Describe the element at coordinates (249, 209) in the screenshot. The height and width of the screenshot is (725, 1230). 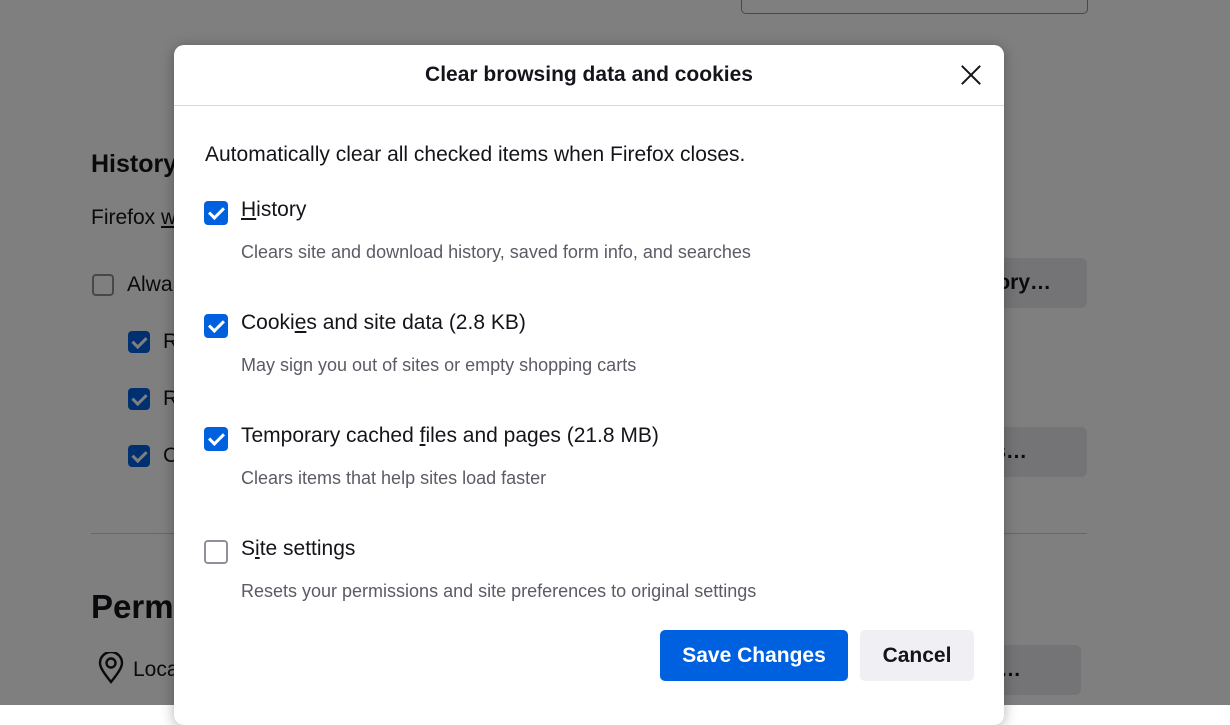
I see `label-accesskey: H` at that location.